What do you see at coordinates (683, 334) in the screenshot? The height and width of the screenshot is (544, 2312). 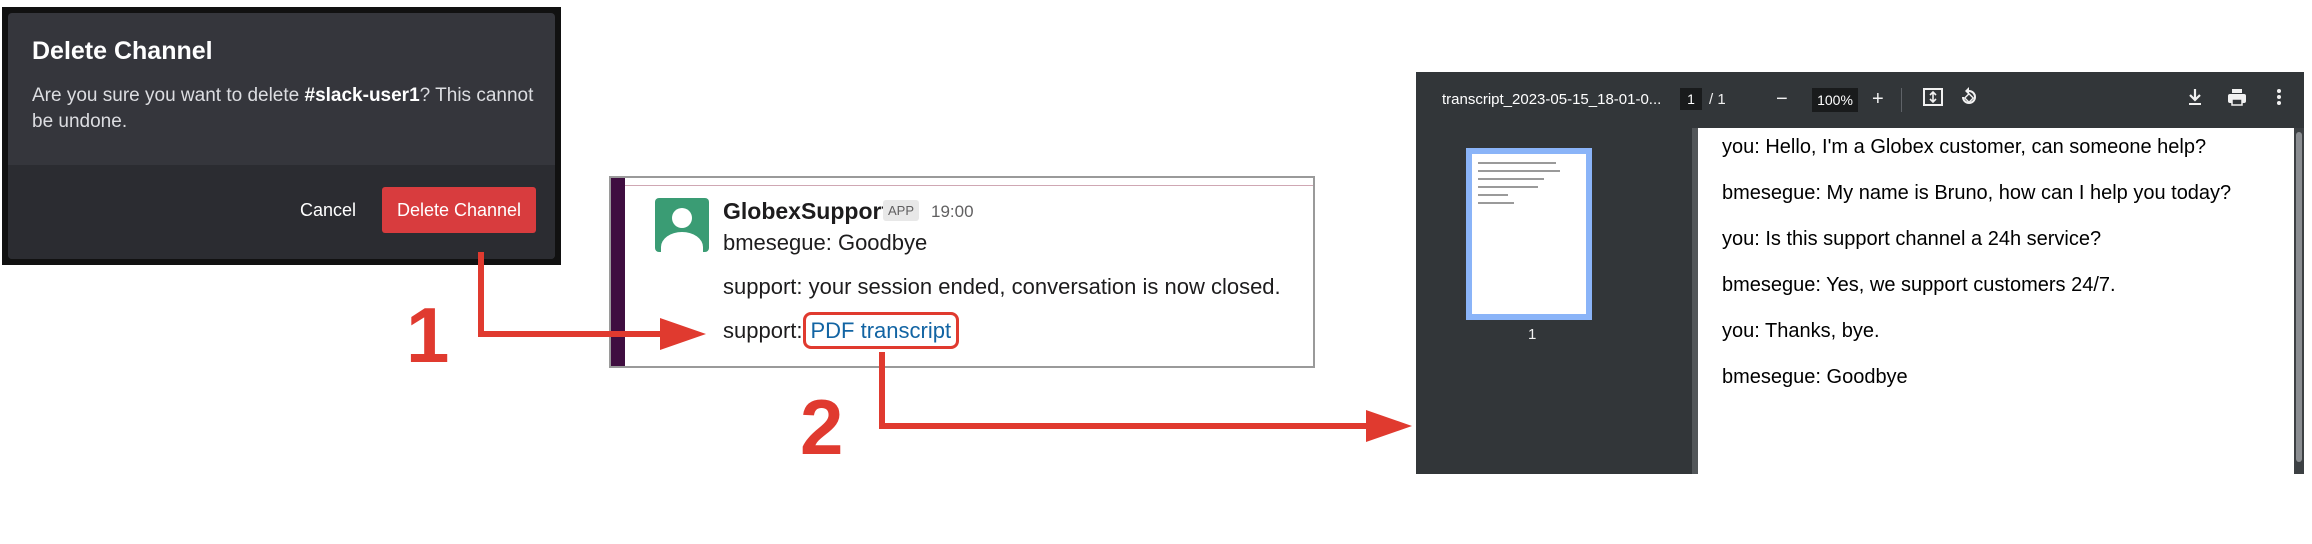 I see `arrow-1-head` at bounding box center [683, 334].